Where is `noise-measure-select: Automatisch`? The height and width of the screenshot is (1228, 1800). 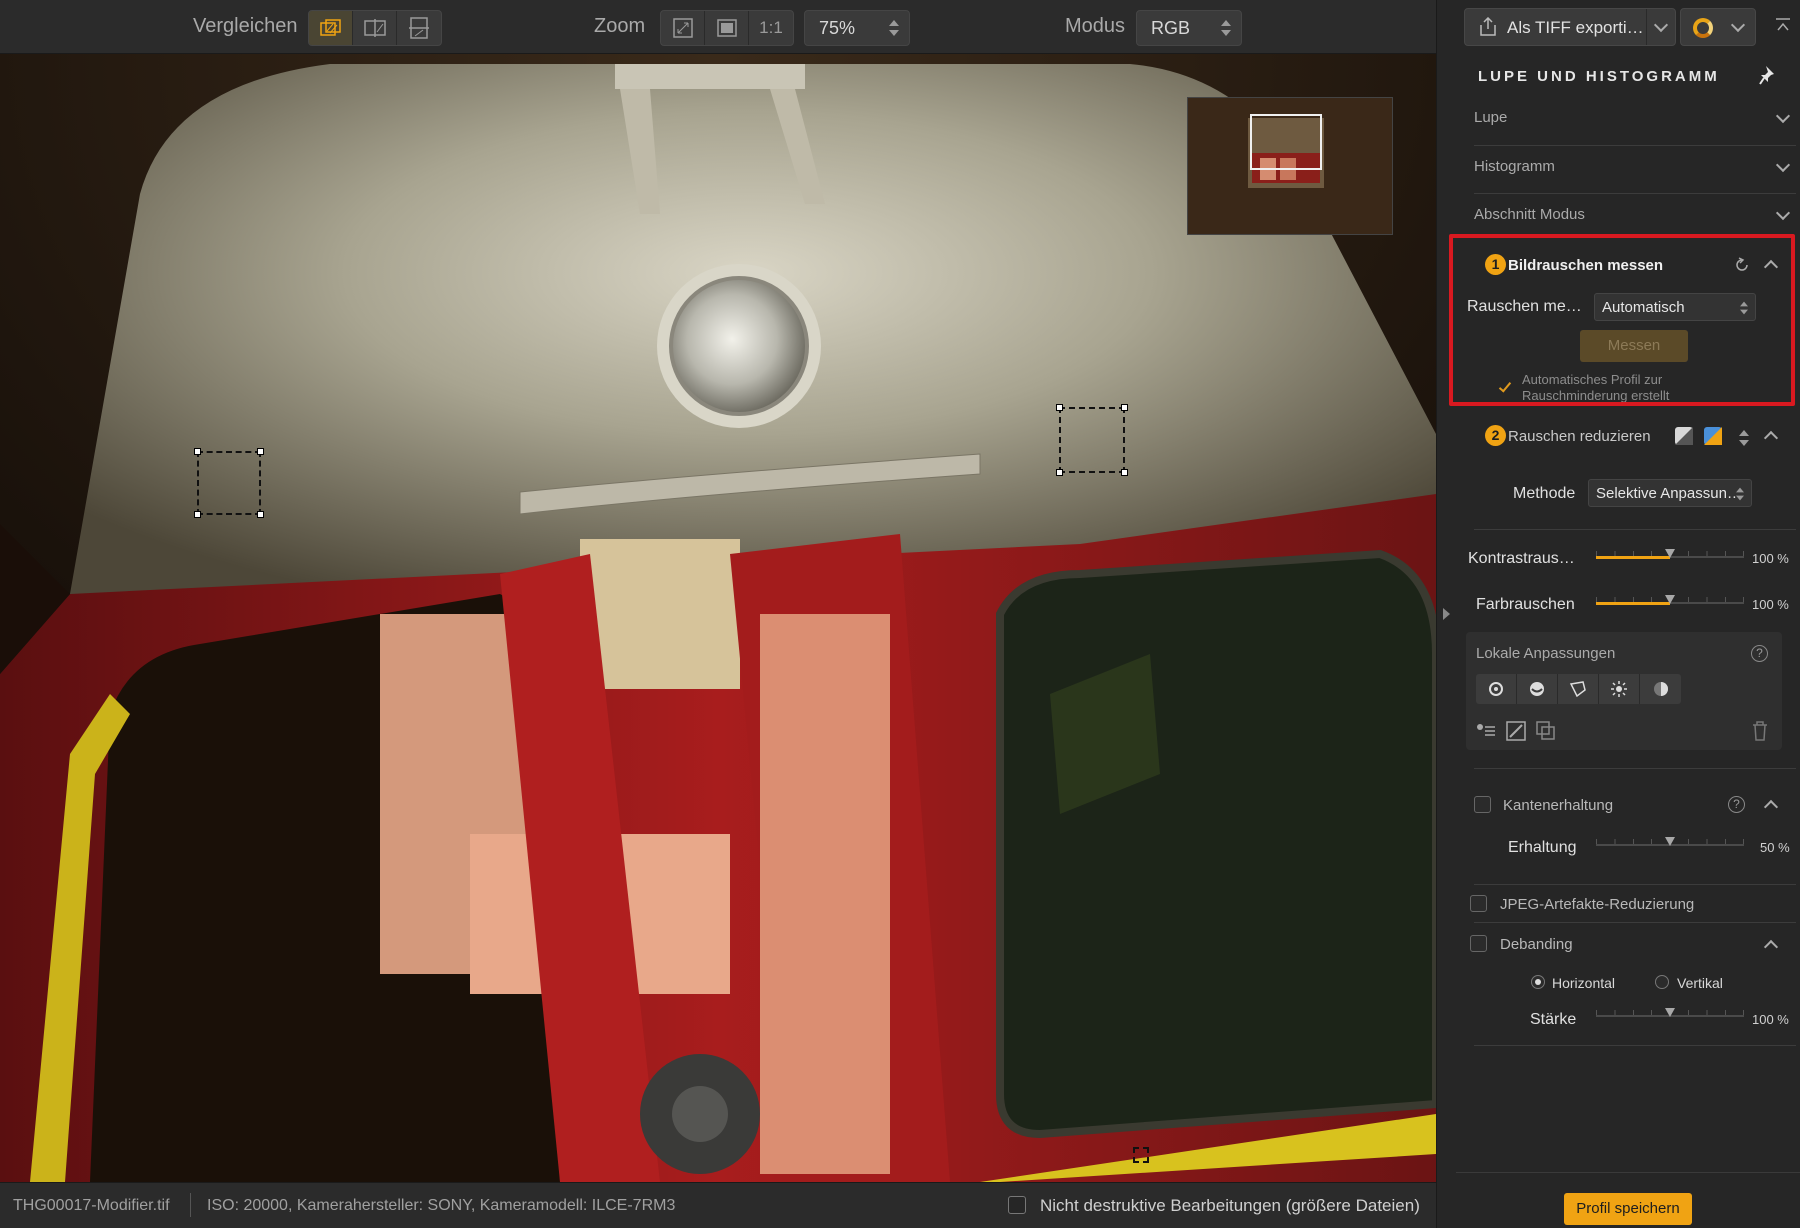
noise-measure-select: Automatisch is located at coordinates (1675, 307).